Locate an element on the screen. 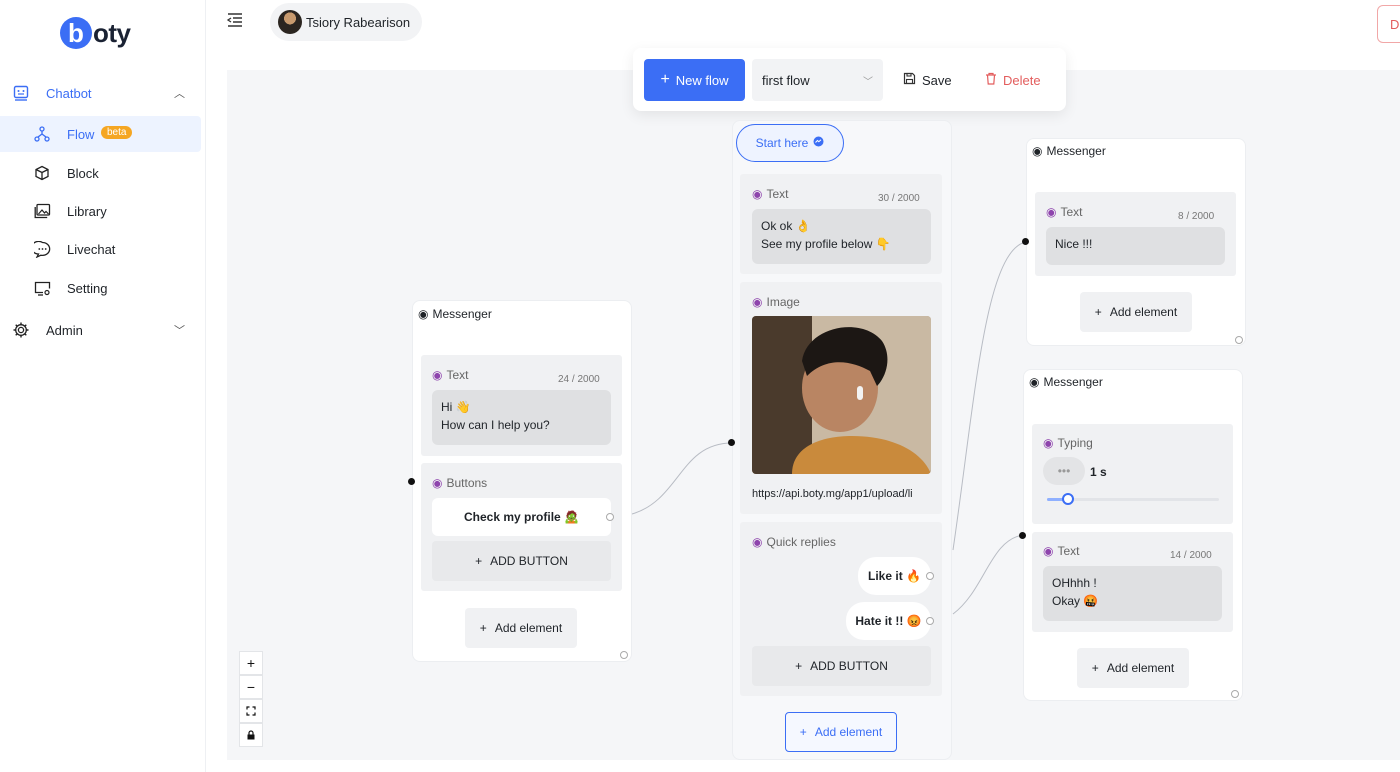 Image resolution: width=1400 pixels, height=772 pixels. text-bubble: OHhhh ! Okay 🤬 is located at coordinates (1132, 593).